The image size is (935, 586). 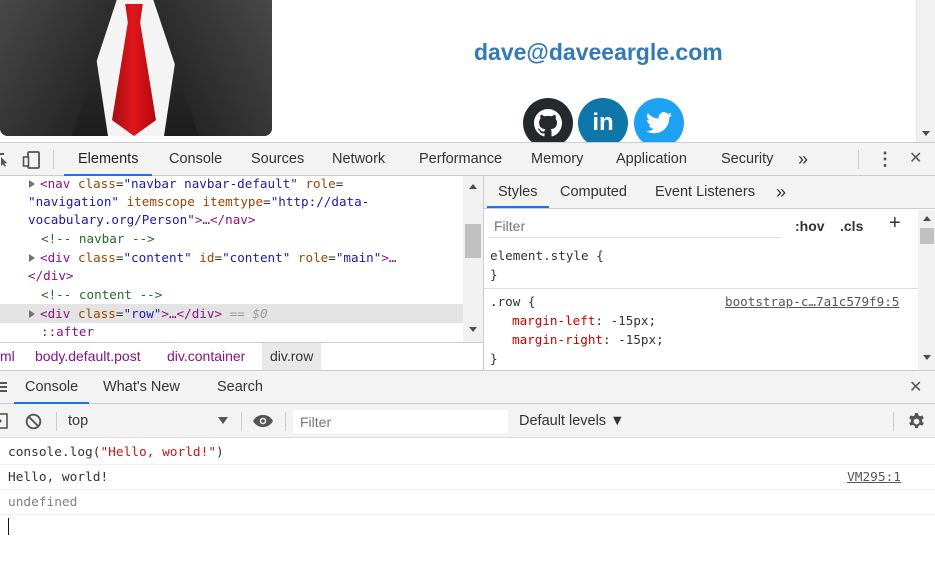 I want to click on drawer-tabbar: Console What's New Search ✕, so click(x=467, y=387).